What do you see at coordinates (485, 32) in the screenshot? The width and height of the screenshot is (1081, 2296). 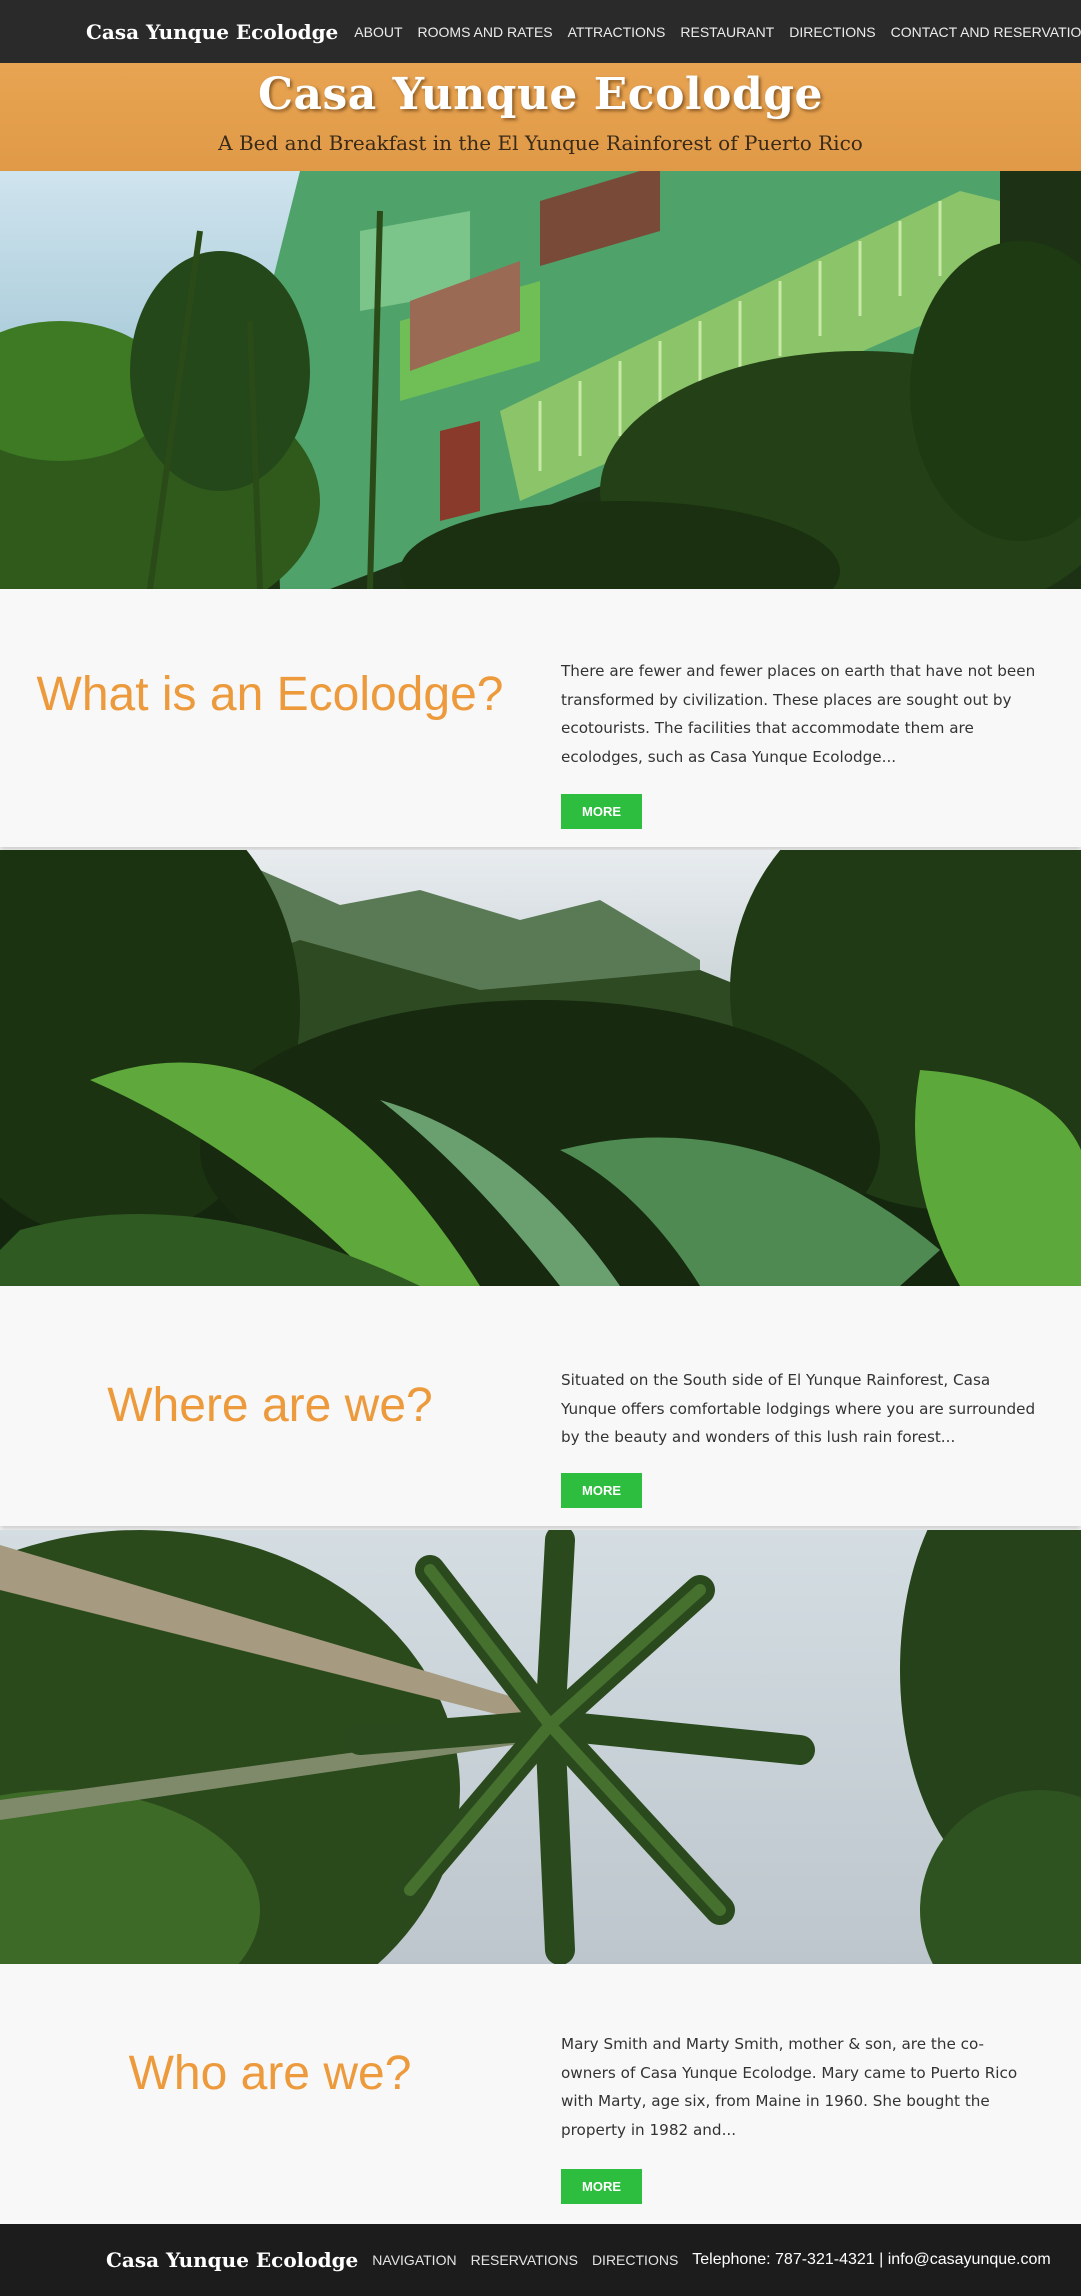 I see `nav-link-rooms-and-rates: ROOMS AND RATES` at bounding box center [485, 32].